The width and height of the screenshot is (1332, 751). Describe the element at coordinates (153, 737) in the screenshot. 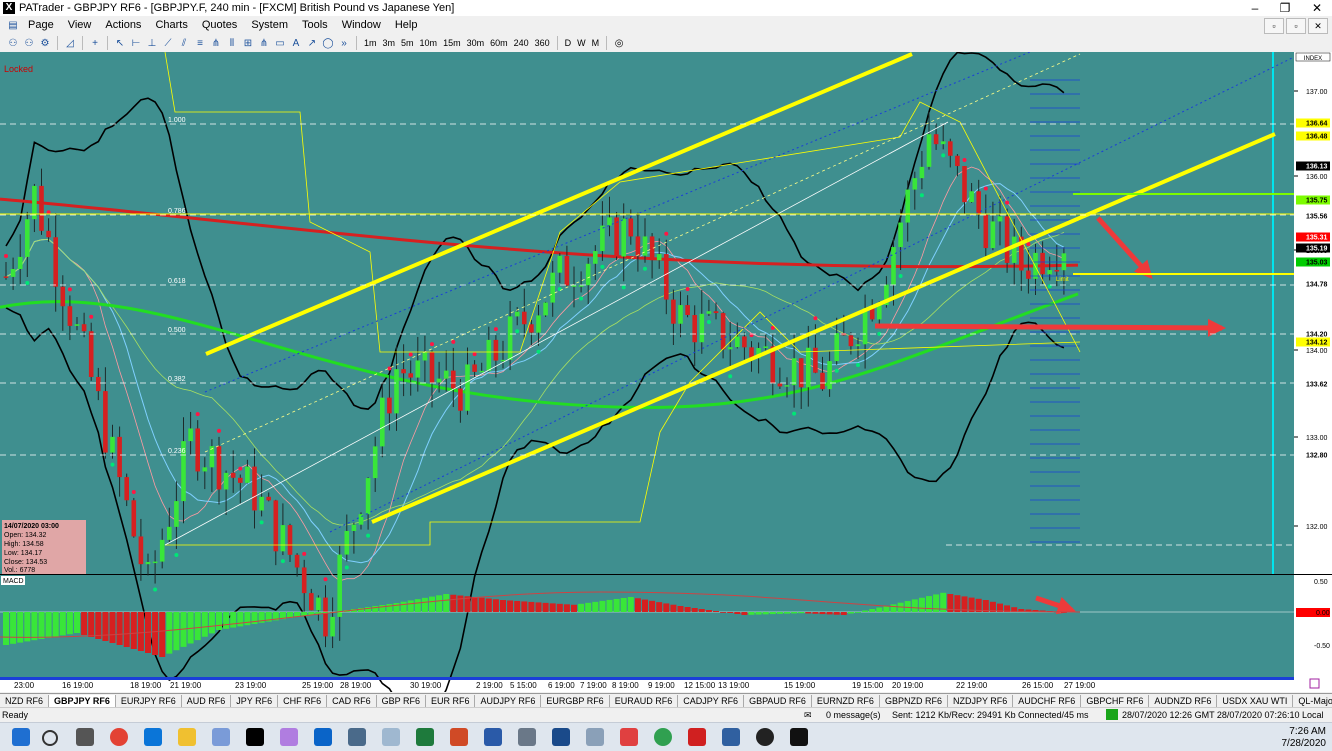

I see `edge-icon` at that location.